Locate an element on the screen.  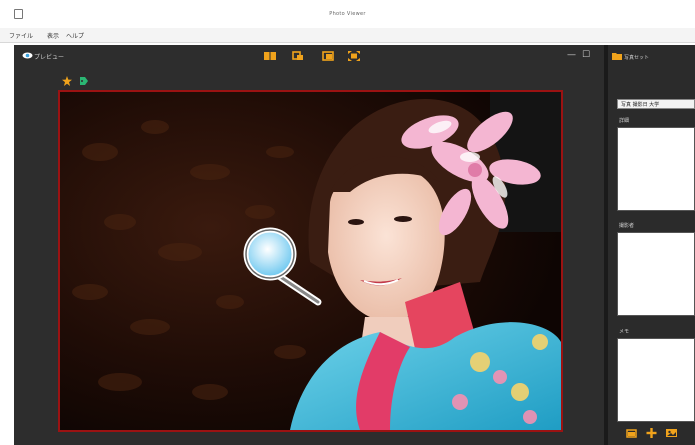
photographer-label: 撮影者 is located at coordinates (627, 226).